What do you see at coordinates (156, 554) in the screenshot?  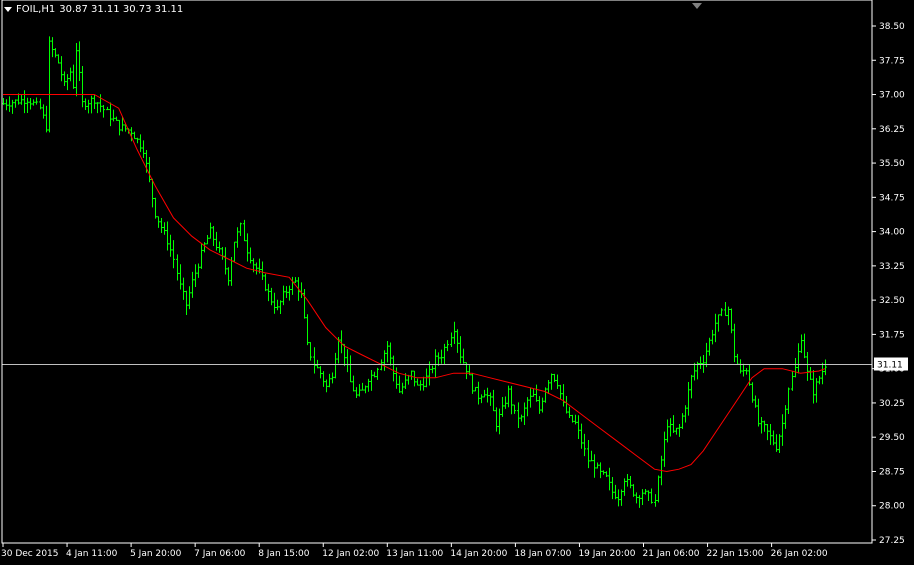 I see `time-tick-label: 5 Jan 20:00` at bounding box center [156, 554].